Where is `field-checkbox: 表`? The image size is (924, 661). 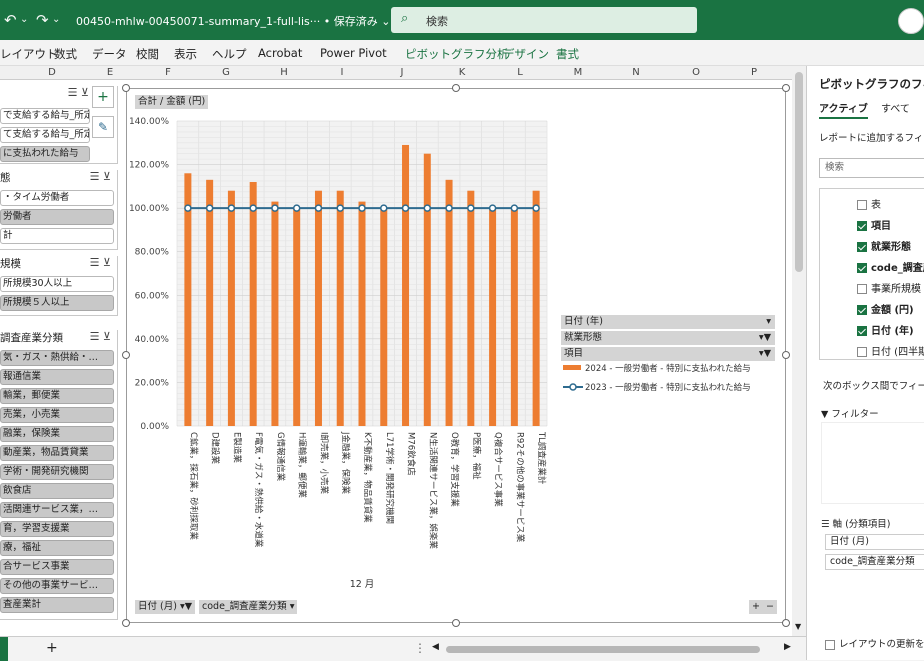
field-checkbox: 表 is located at coordinates (869, 203).